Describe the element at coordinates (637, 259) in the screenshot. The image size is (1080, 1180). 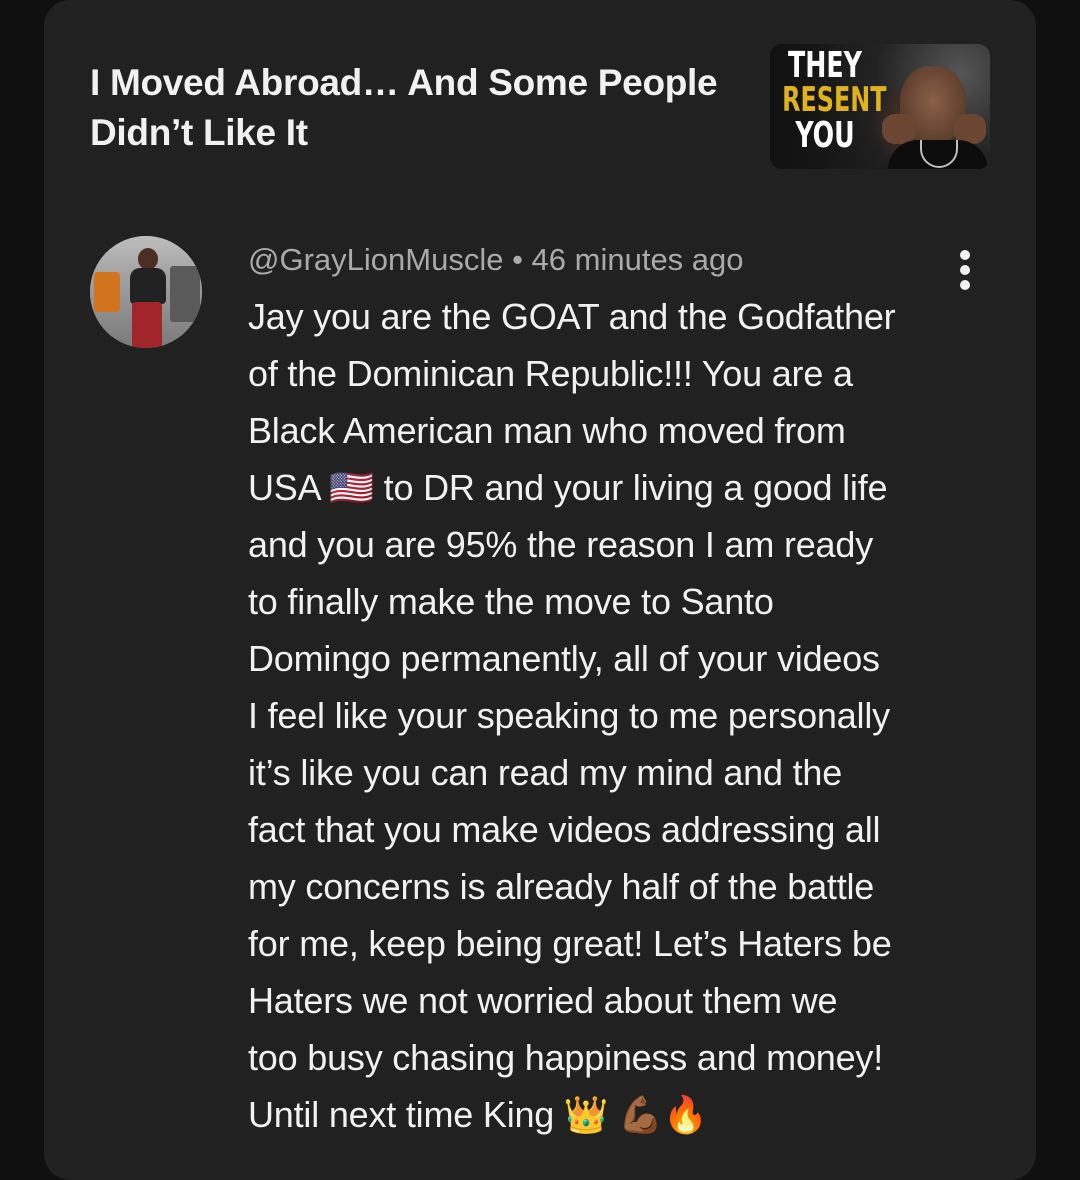
I see `comment-timestamp: 46 minutes ago` at that location.